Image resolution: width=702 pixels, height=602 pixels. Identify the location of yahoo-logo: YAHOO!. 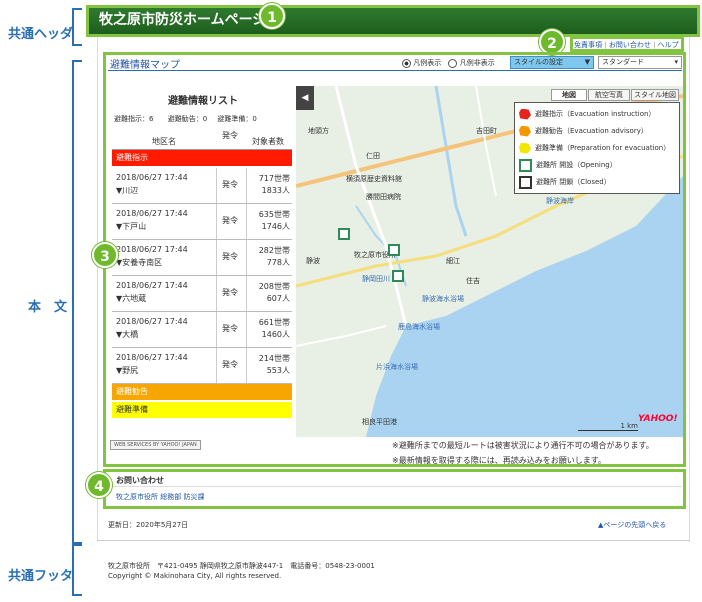
(658, 419).